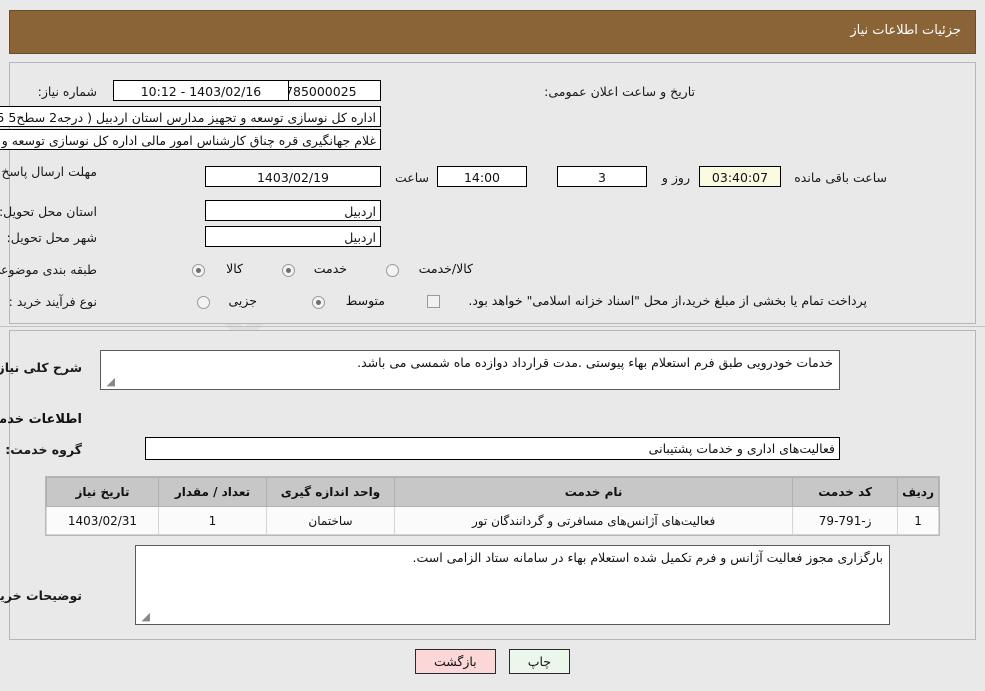 The width and height of the screenshot is (985, 691). I want to click on resize-grip-icon-2: ◢, so click(144, 617).